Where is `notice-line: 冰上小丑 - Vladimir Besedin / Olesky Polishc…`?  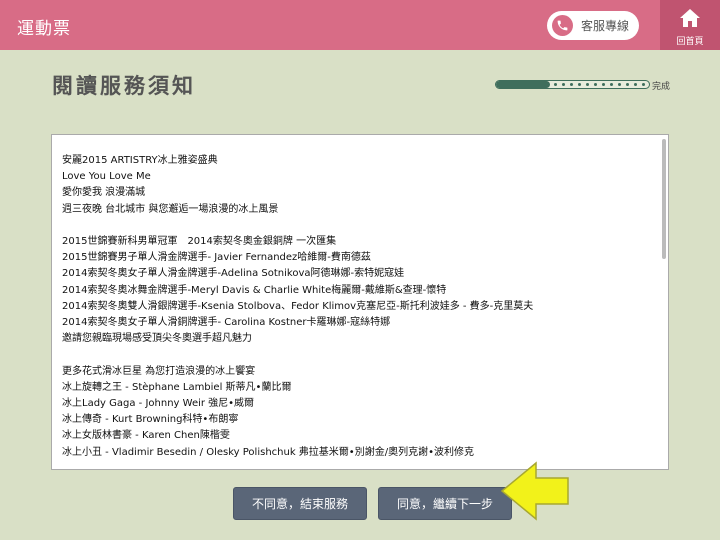
notice-line: 冰上小丑 - Vladimir Besedin / Olesky Polishc… is located at coordinates (268, 452).